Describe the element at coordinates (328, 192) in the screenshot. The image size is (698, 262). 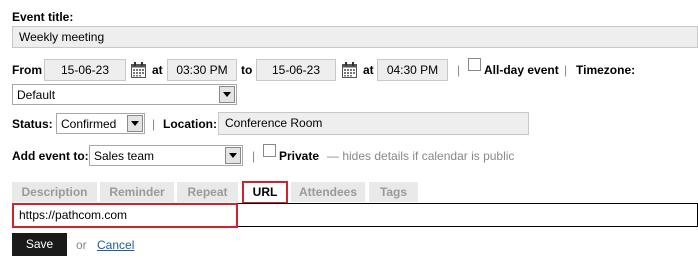
I see `tab-attendees: Attendees` at that location.